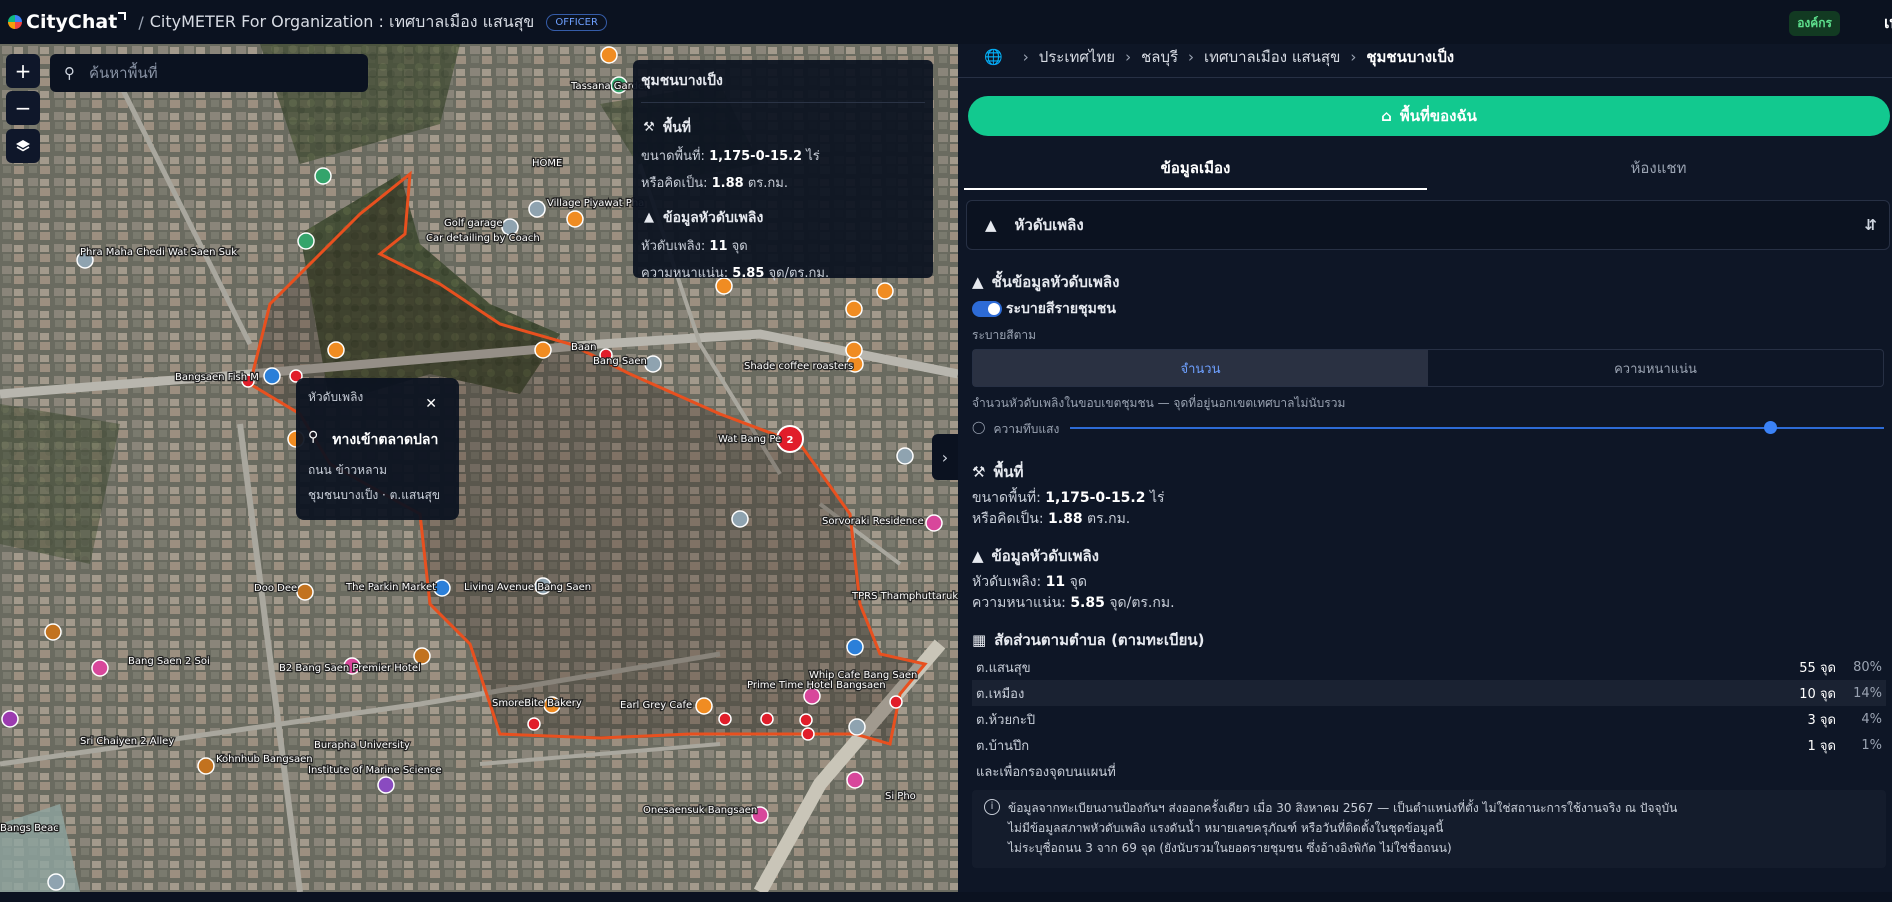 The width and height of the screenshot is (1892, 902). Describe the element at coordinates (1003, 746) in the screenshot. I see `subdistrict-name: ต.บ้านปึก` at that location.